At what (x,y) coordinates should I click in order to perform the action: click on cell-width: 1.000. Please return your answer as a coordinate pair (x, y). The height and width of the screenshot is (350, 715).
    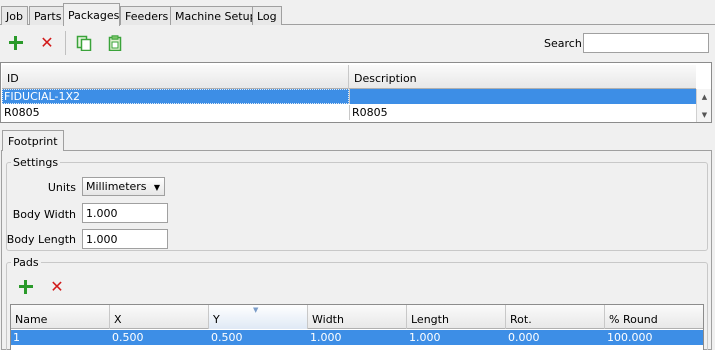
    Looking at the image, I should click on (326, 337).